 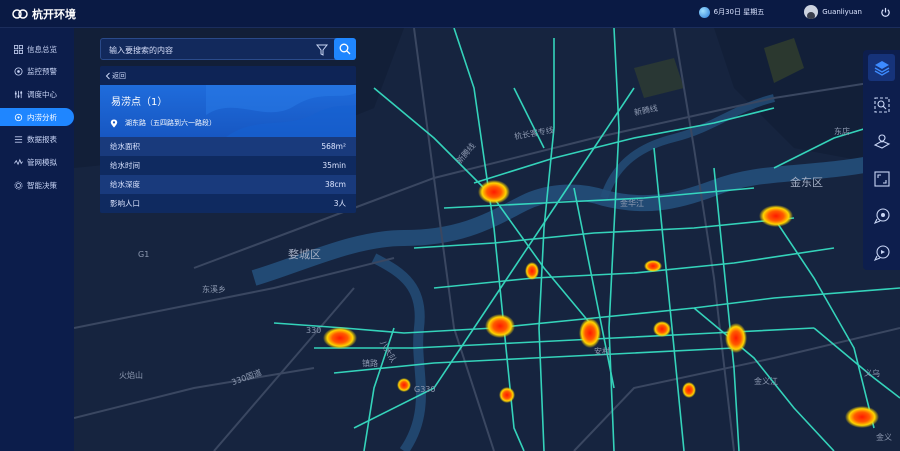 I want to click on layers-icon, so click(x=881, y=68).